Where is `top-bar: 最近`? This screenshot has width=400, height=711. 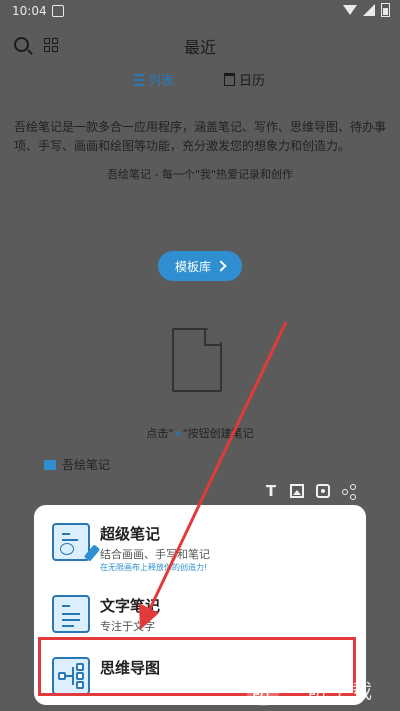 top-bar: 最近 is located at coordinates (200, 44).